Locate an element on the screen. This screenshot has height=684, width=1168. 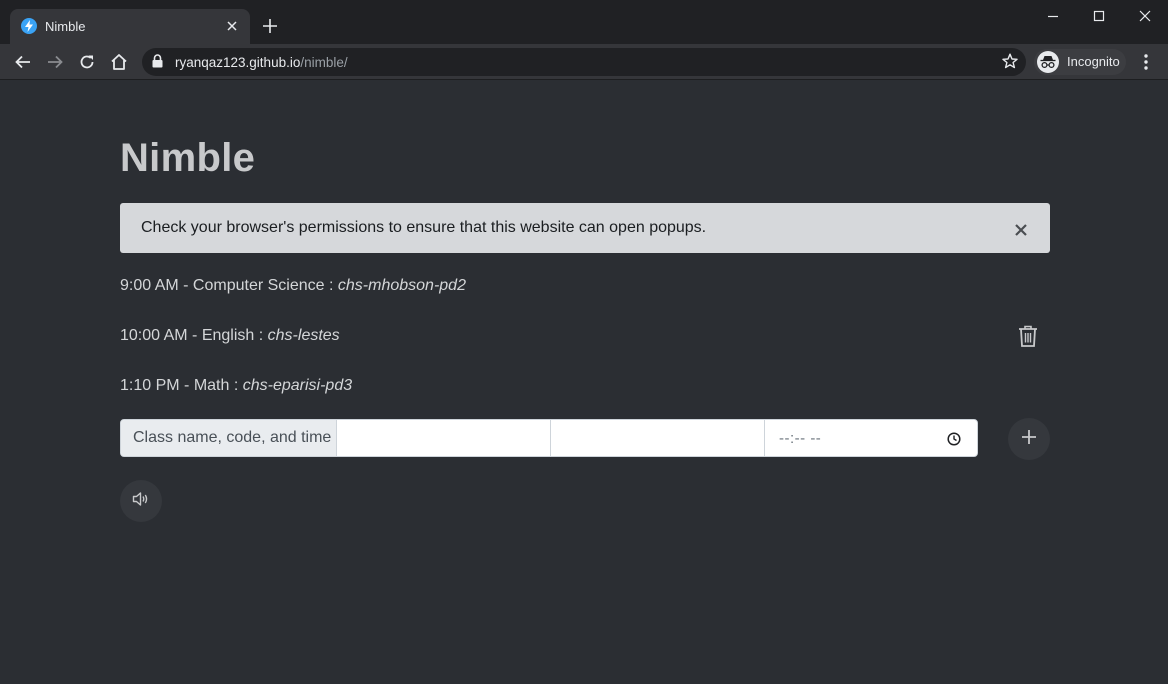
reload-icon is located at coordinates (87, 62).